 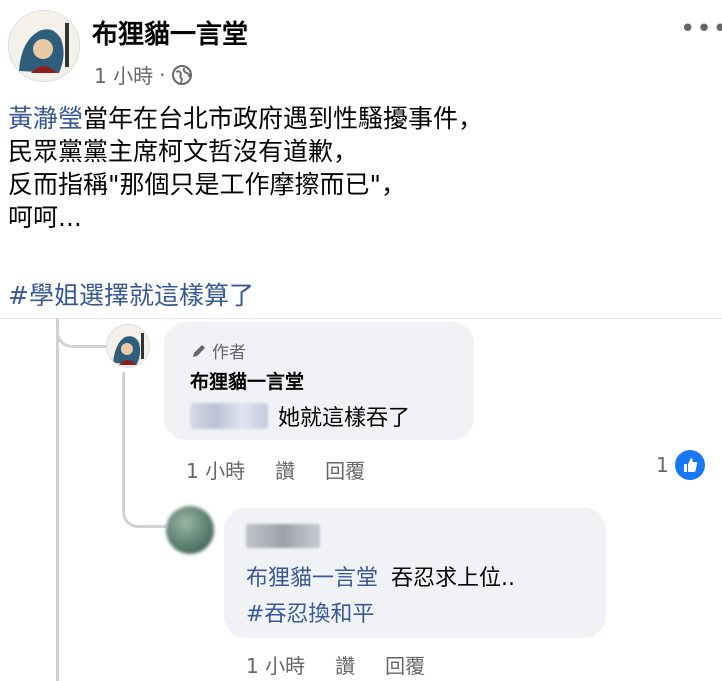 I want to click on reaction-summary: 1, so click(x=680, y=465).